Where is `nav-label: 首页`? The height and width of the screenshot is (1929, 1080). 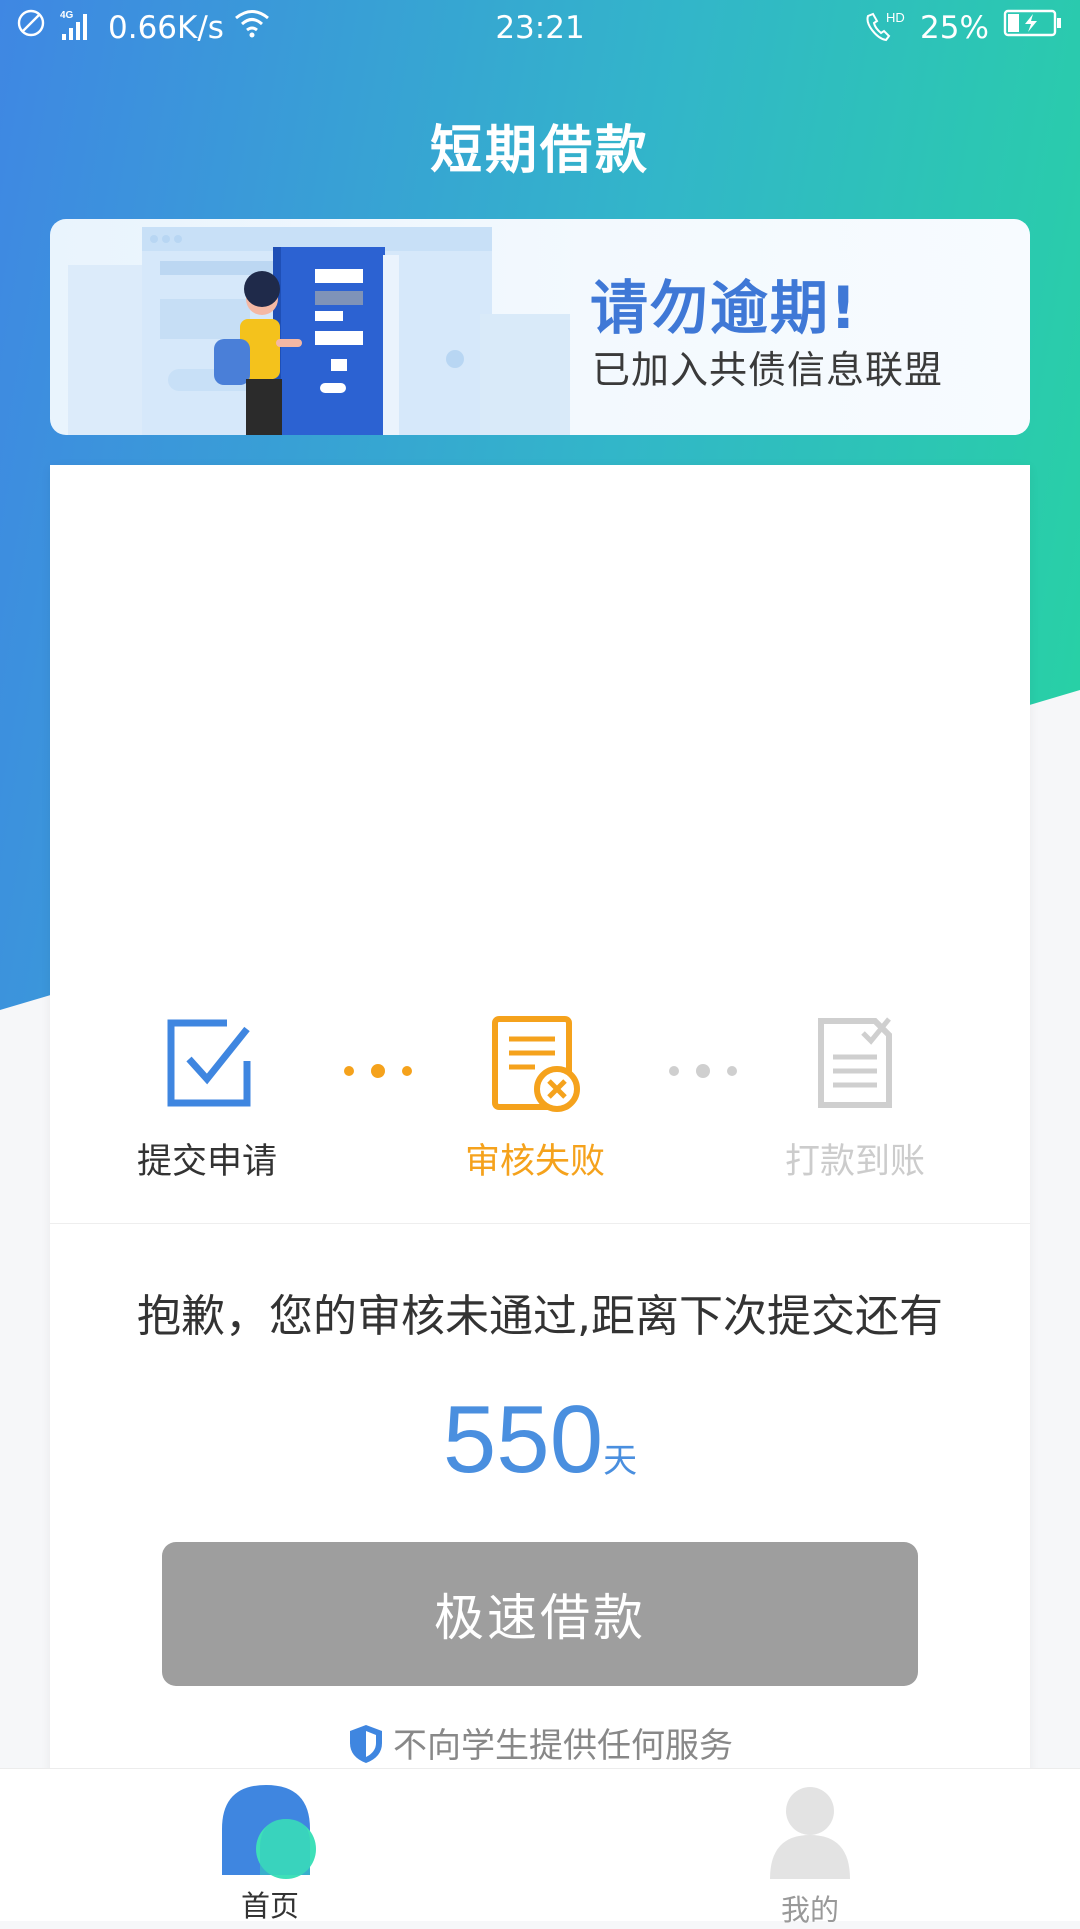
nav-label: 首页 is located at coordinates (269, 1906).